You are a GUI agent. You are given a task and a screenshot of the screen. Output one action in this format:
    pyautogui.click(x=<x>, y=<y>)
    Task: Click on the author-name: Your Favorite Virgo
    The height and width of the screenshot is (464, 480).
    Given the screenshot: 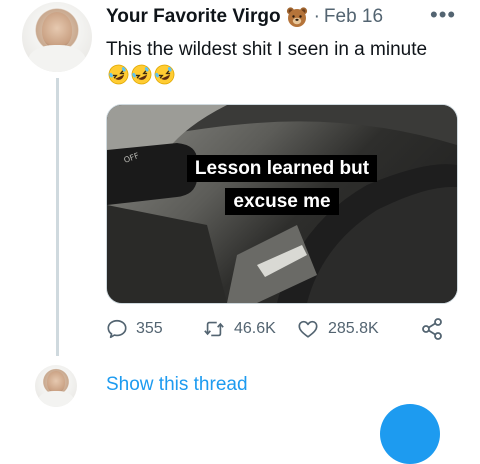 What is the action you would take?
    pyautogui.click(x=193, y=17)
    